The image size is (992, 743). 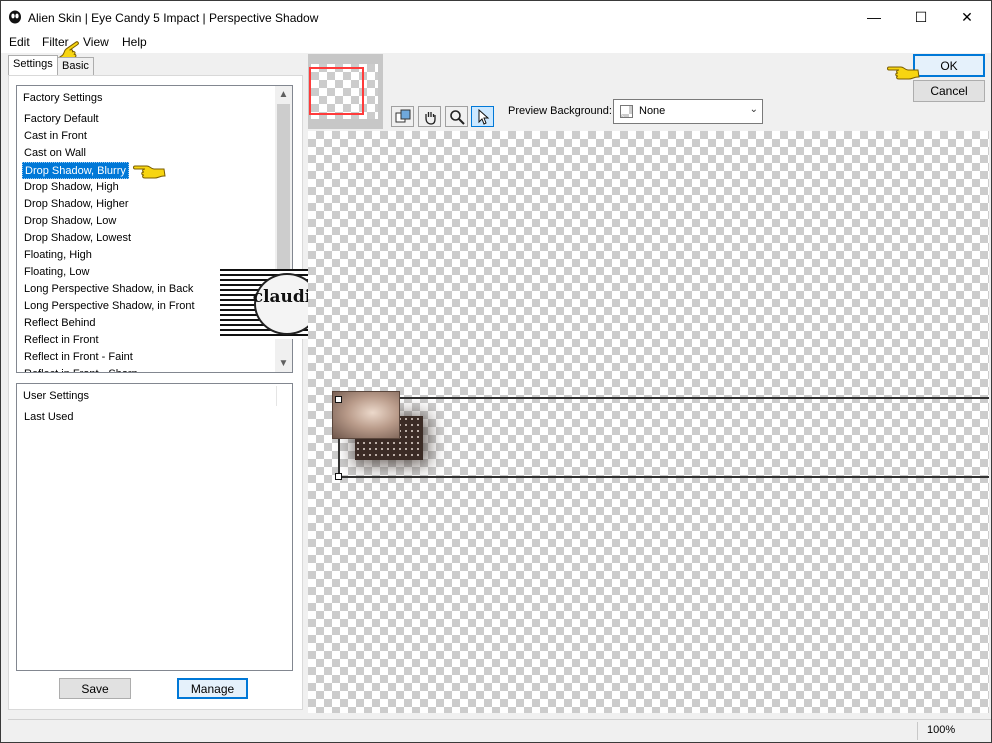 What do you see at coordinates (75, 170) in the screenshot?
I see `list-item: Drop Shadow, Blurry` at bounding box center [75, 170].